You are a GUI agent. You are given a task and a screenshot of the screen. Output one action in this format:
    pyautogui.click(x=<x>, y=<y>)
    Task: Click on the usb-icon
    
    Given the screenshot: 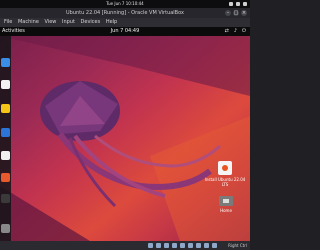 What is the action you would take?
    pyautogui.click(x=182, y=245)
    